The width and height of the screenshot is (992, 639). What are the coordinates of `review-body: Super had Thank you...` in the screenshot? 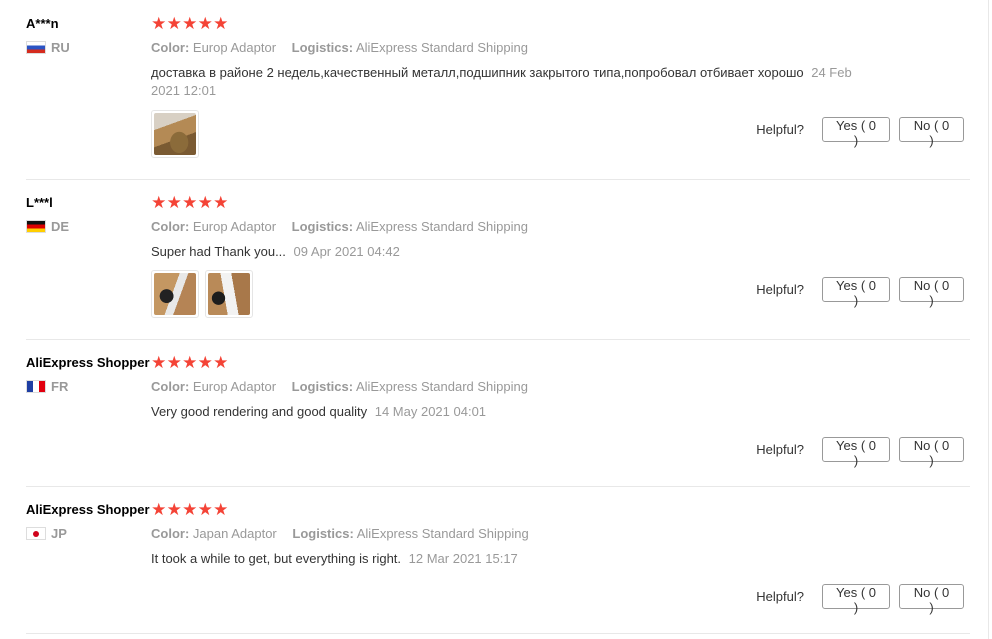 It's located at (218, 251).